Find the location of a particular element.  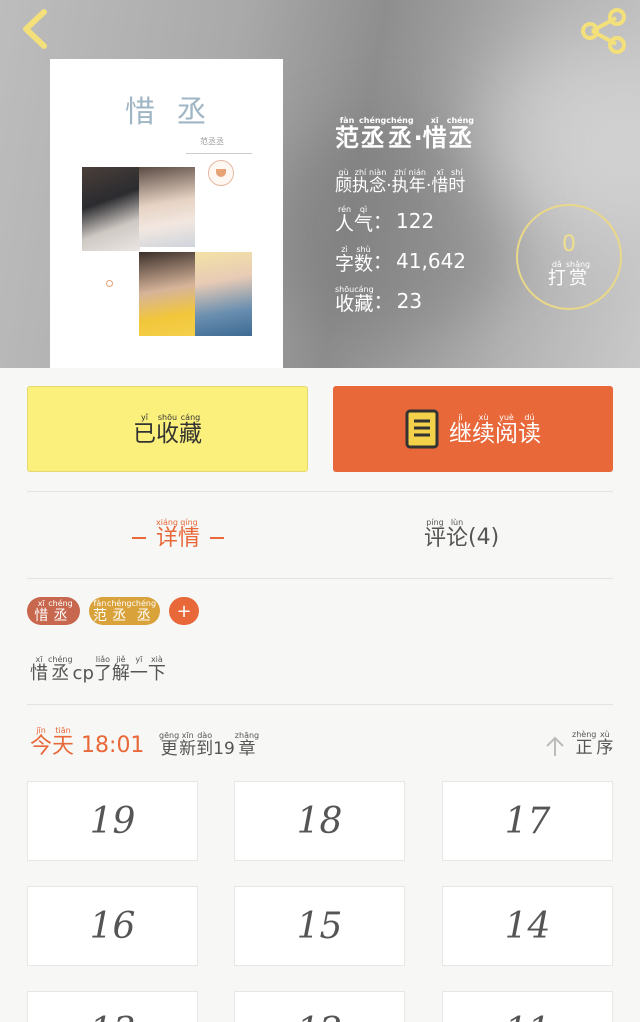

character: 天 is located at coordinates (63, 746).